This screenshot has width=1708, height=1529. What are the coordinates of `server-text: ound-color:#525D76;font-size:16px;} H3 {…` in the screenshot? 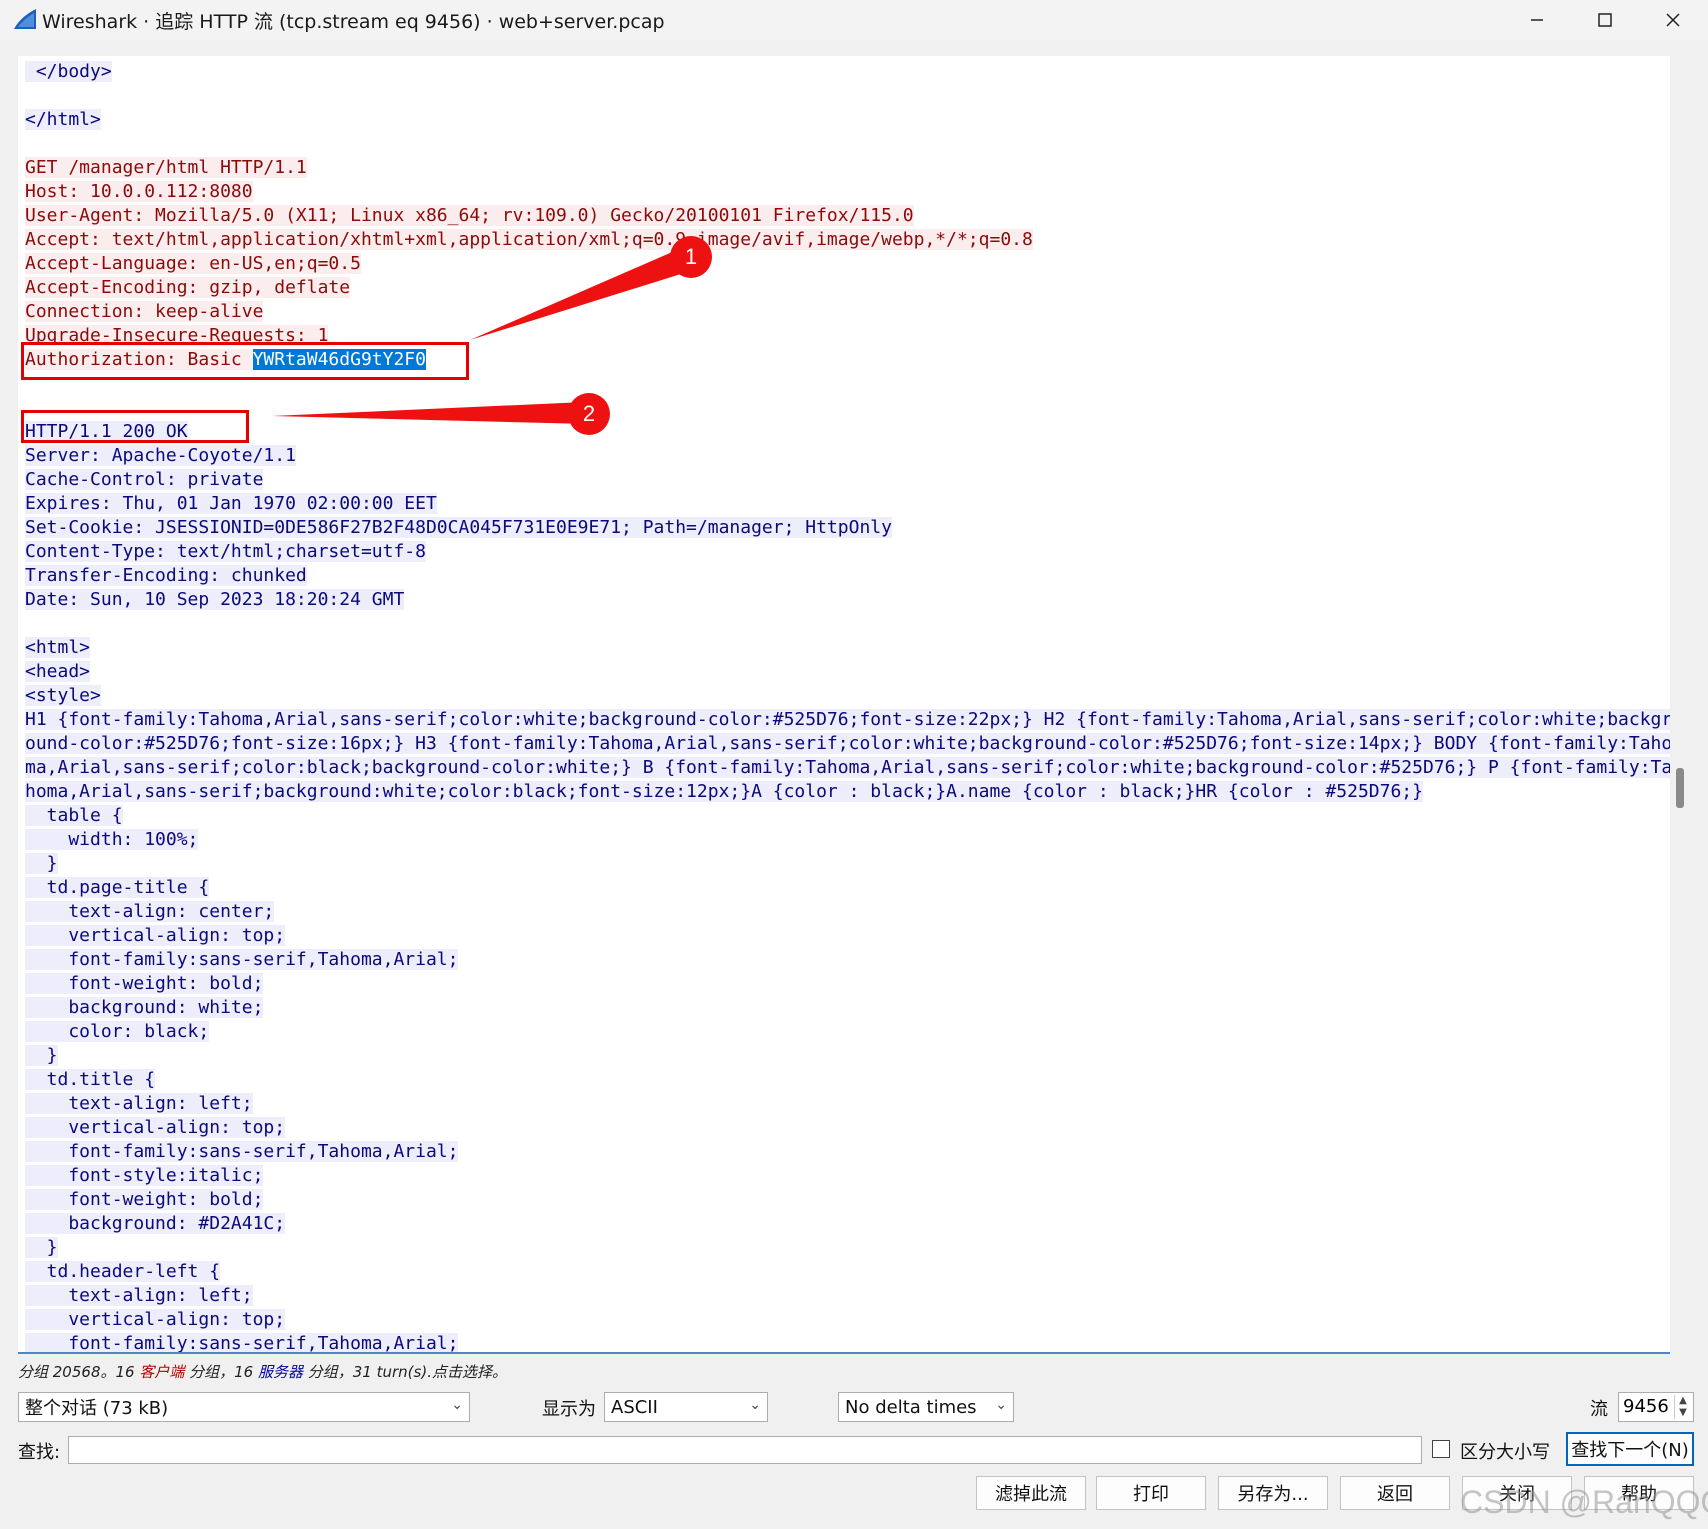 It's located at (847, 743).